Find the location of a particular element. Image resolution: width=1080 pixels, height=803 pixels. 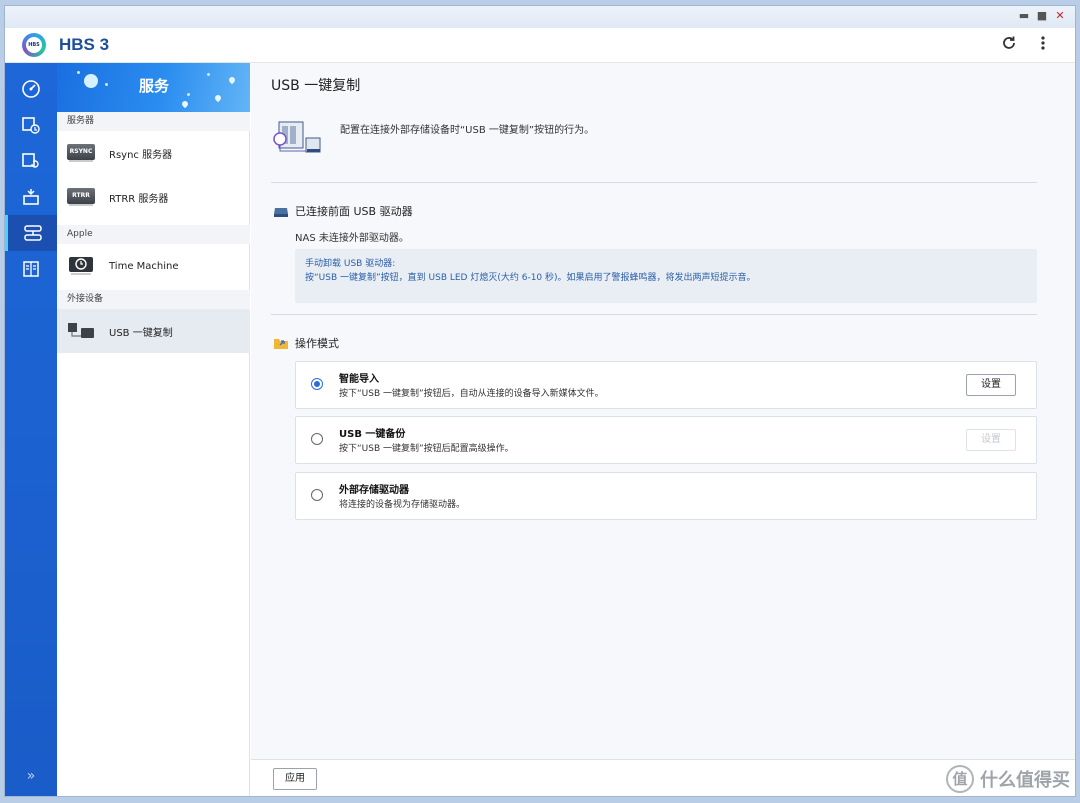

app-title: HBS 3 is located at coordinates (84, 44).